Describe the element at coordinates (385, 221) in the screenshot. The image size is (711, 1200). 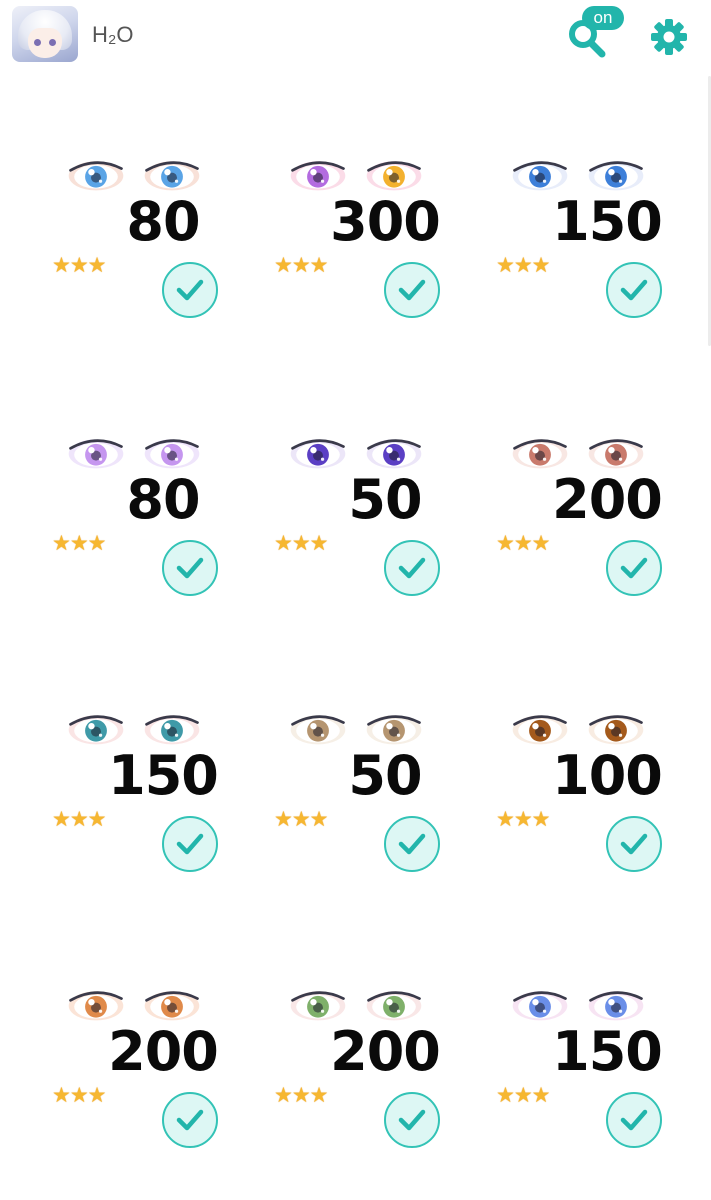
I see `price-label: 300` at that location.